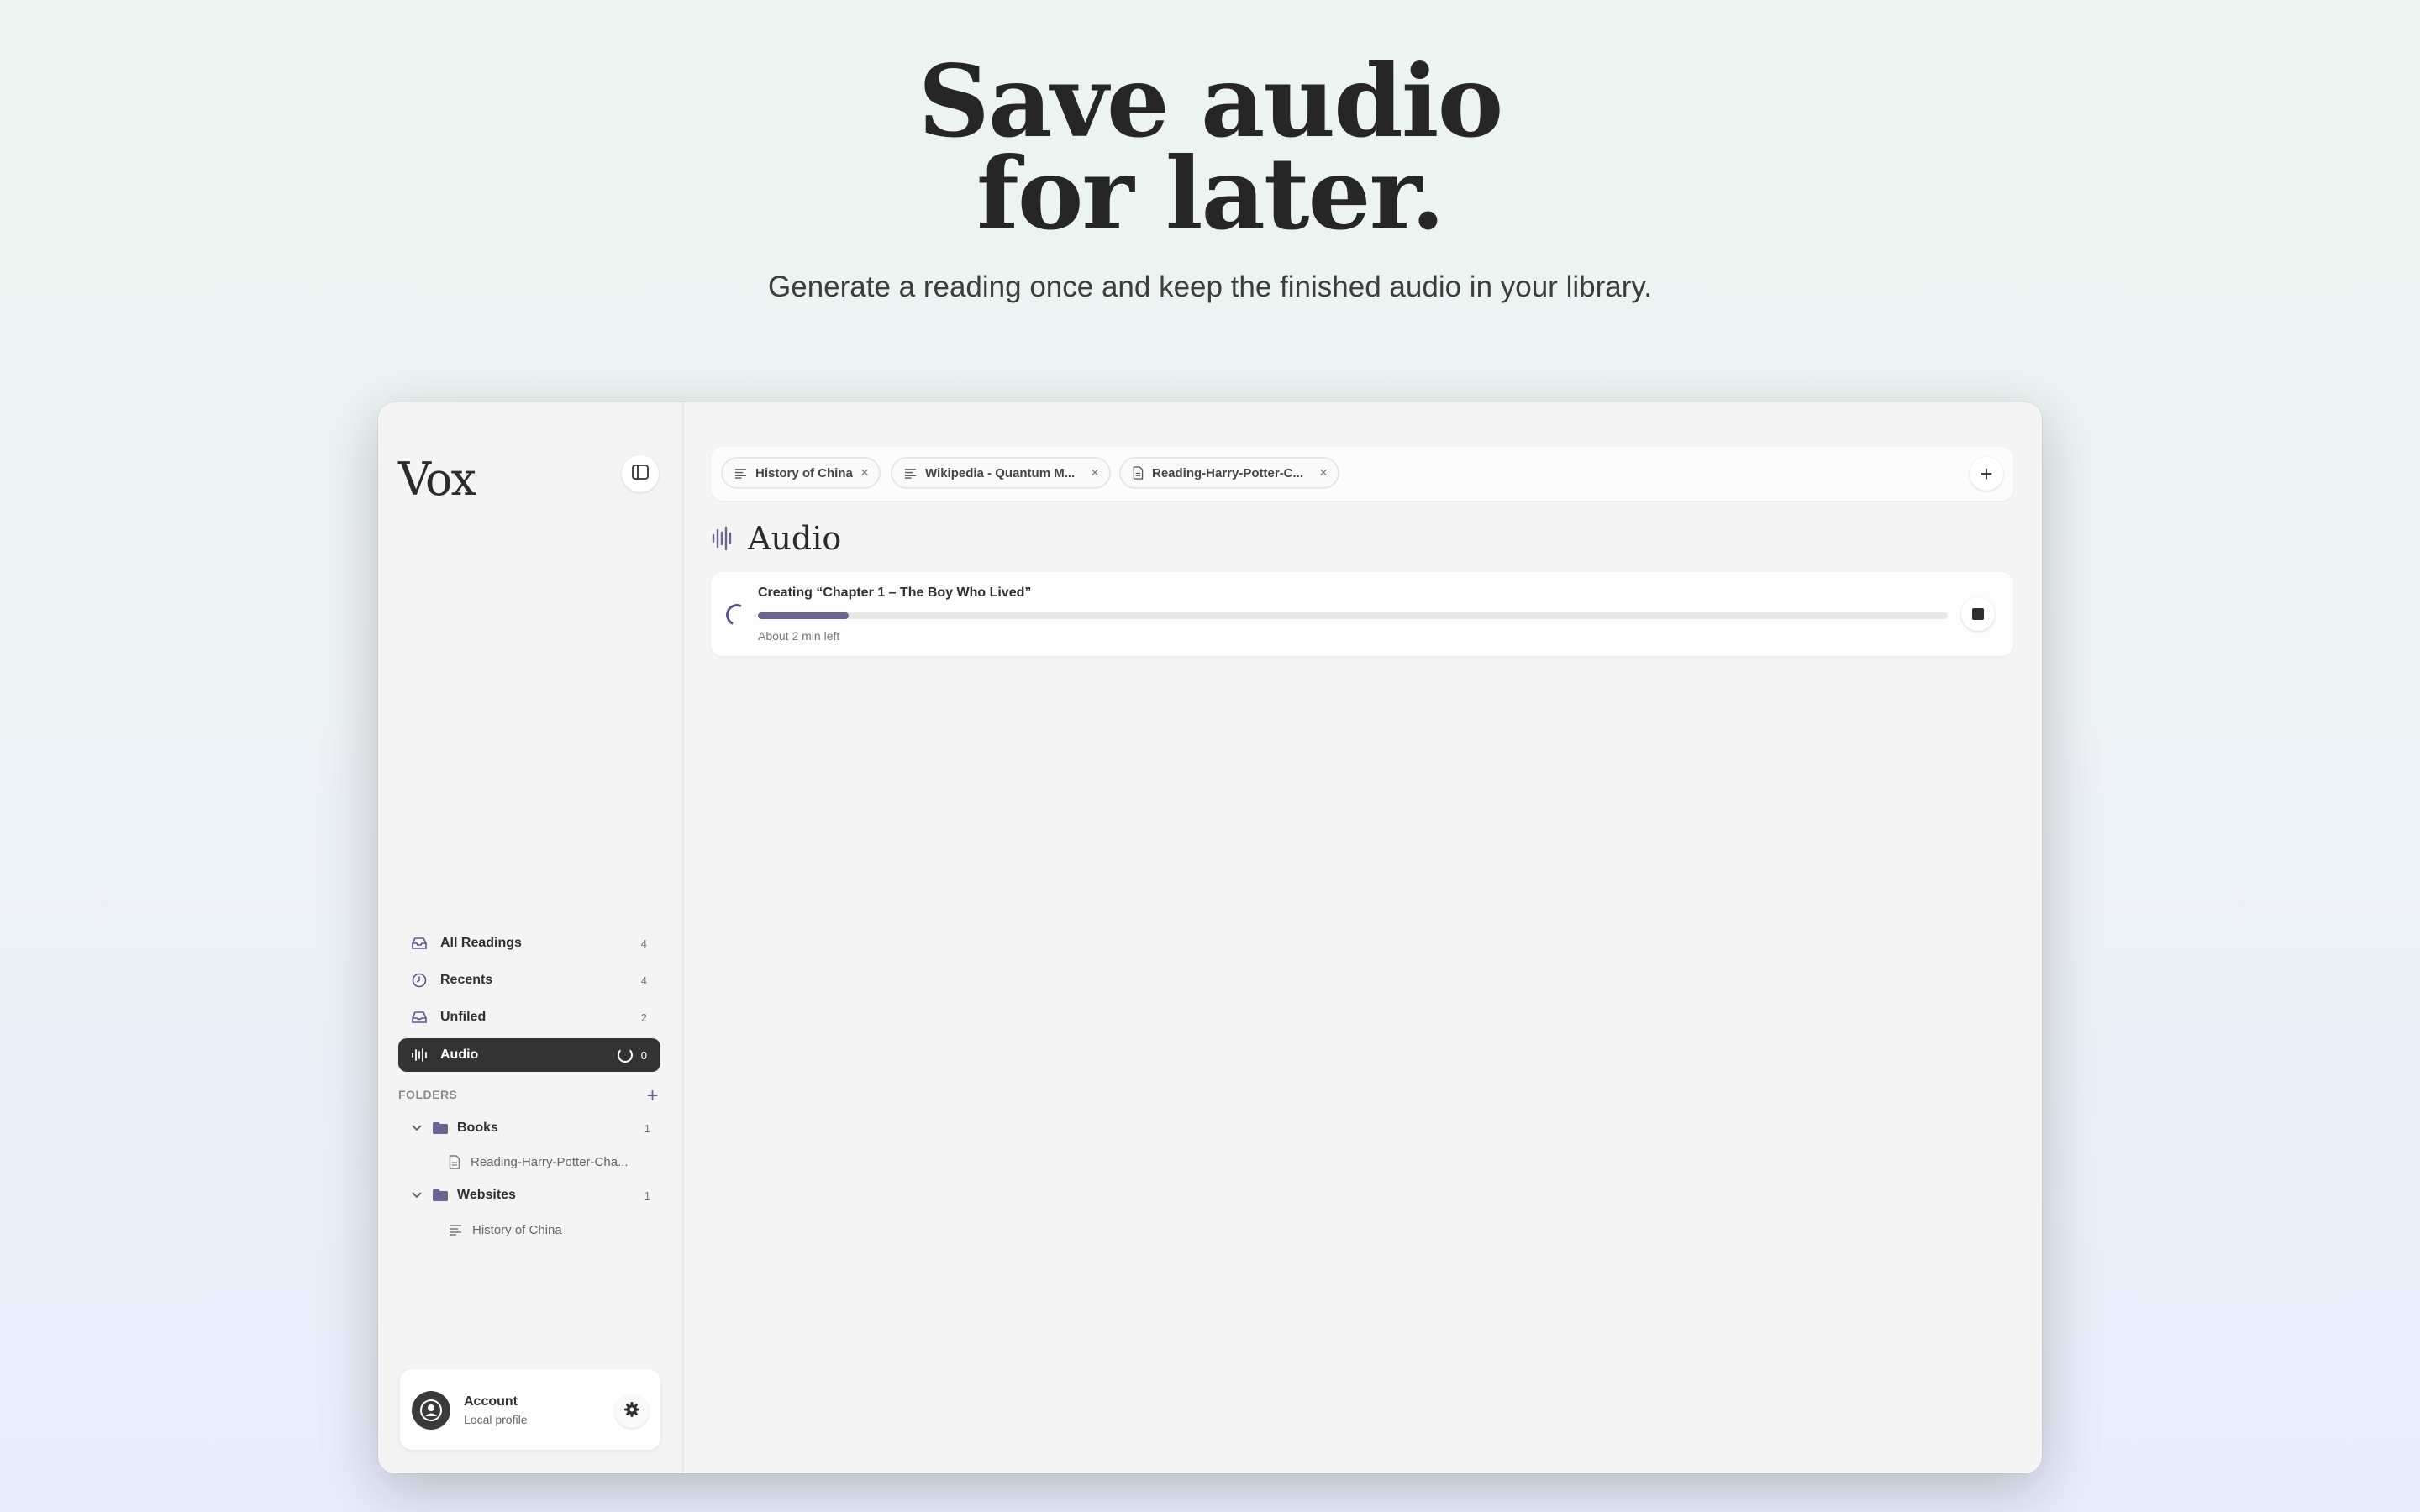  Describe the element at coordinates (1210, 193) in the screenshot. I see `hero-title-line-2: for later.` at that location.